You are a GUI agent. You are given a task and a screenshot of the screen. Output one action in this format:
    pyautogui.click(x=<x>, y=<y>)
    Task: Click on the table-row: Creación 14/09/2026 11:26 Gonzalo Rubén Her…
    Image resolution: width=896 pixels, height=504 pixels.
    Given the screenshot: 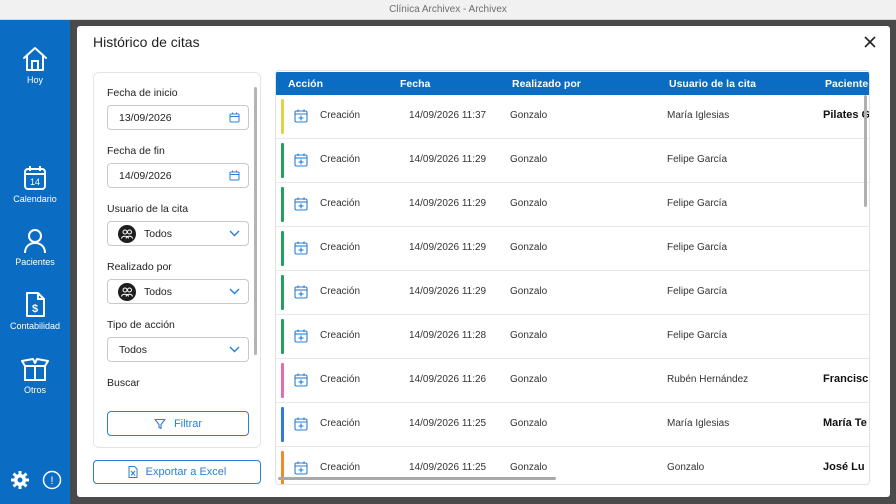 What is the action you would take?
    pyautogui.click(x=572, y=381)
    